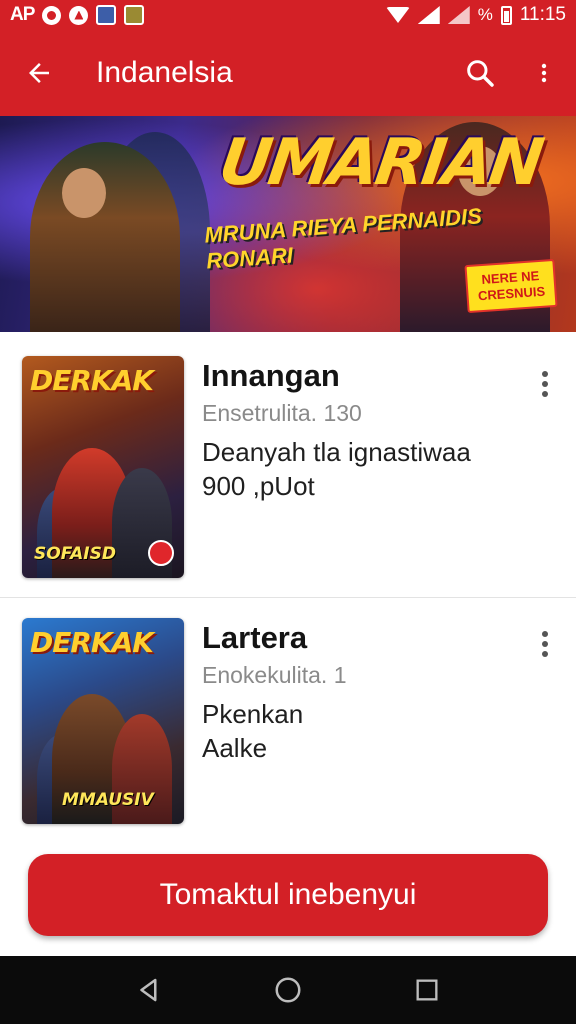  I want to click on banner-hero-figure, so click(105, 237).